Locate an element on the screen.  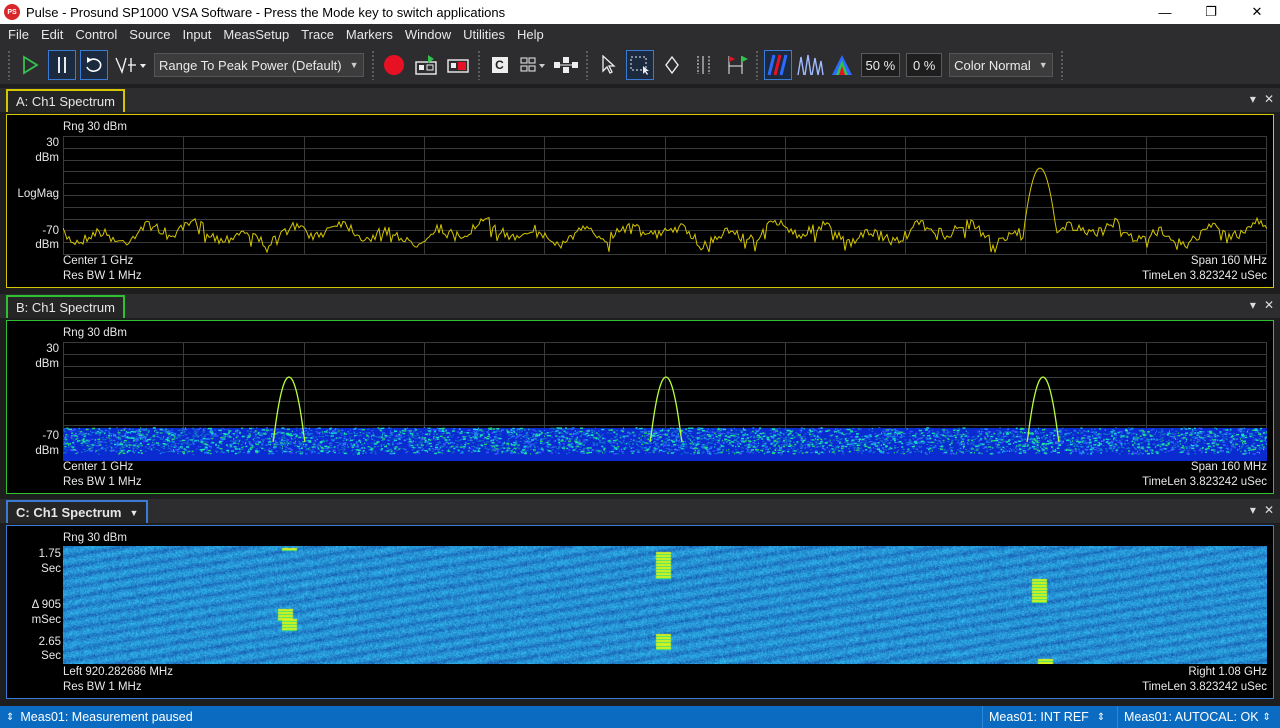
y-bottom-value: -70 is located at coordinates (50, 231).